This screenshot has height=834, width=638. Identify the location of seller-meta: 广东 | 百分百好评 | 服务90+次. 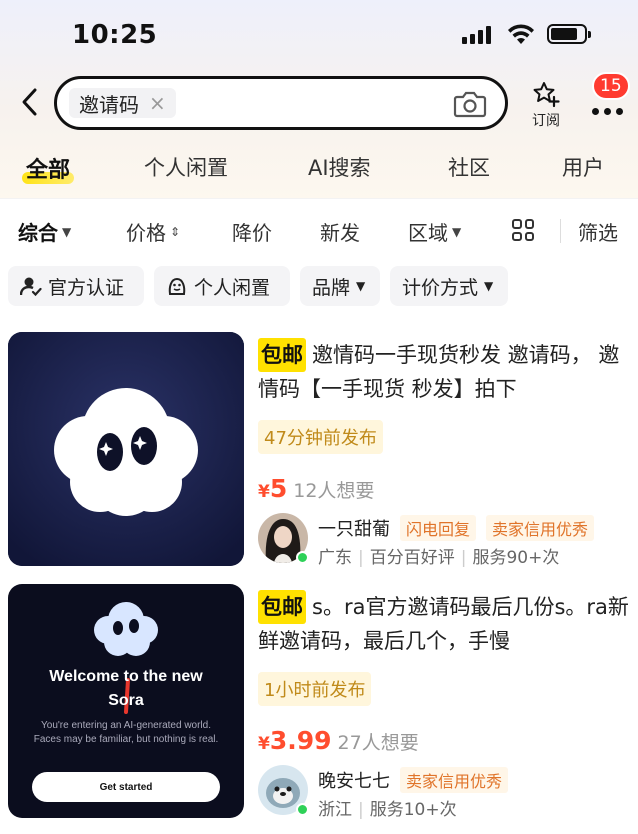
(439, 558).